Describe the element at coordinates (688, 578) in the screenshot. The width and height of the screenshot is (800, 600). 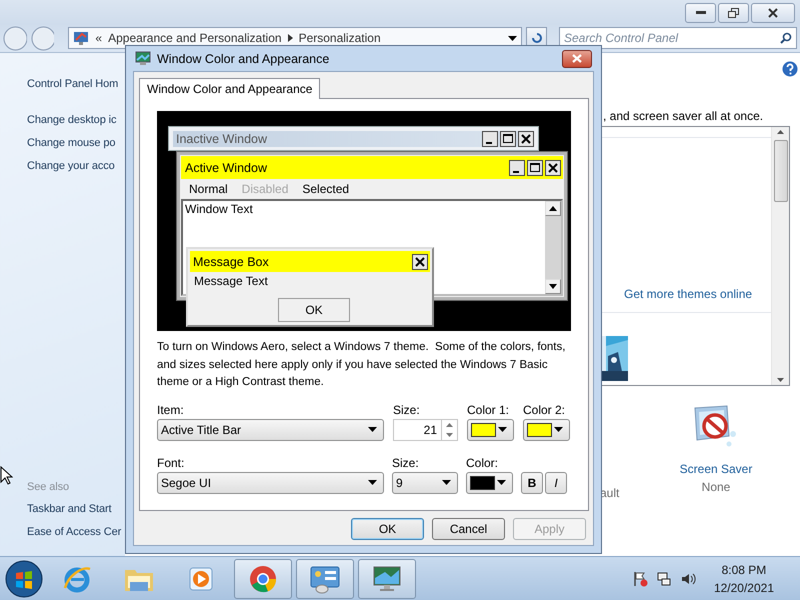
I see `speaker-icon` at that location.